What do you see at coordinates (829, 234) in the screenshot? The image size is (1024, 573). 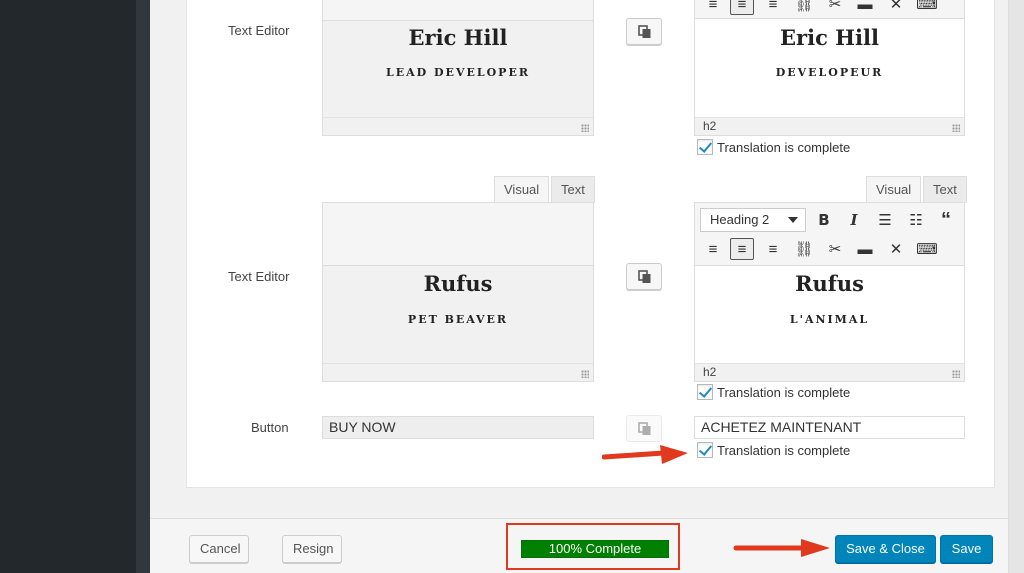 I see `translation-editor-toolbar-2: Heading 2 B I ☰ ☷ “ ≡ ≡ ≡ ⛓ ✂ ▬ ✕ ⌨` at bounding box center [829, 234].